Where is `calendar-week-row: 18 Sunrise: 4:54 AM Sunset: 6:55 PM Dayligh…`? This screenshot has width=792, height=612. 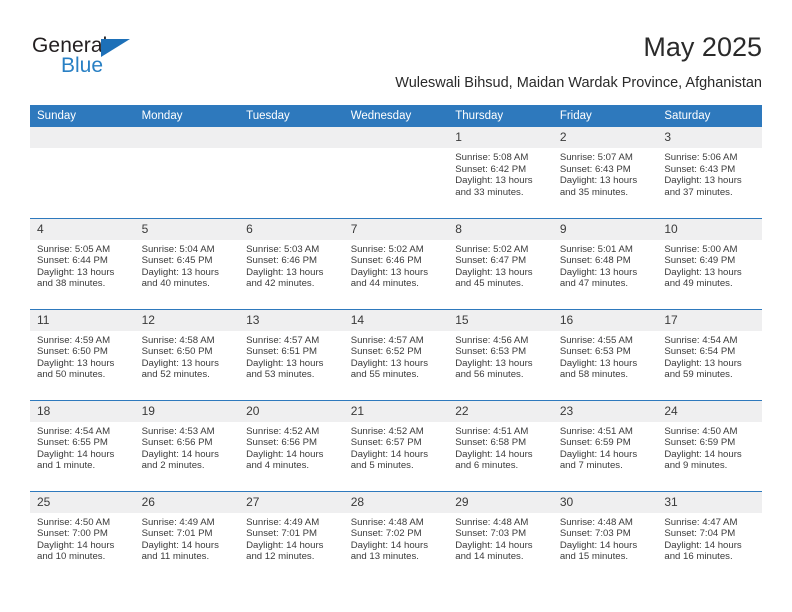
calendar-week-row: 18 Sunrise: 4:54 AM Sunset: 6:55 PM Dayligh… is located at coordinates (396, 445).